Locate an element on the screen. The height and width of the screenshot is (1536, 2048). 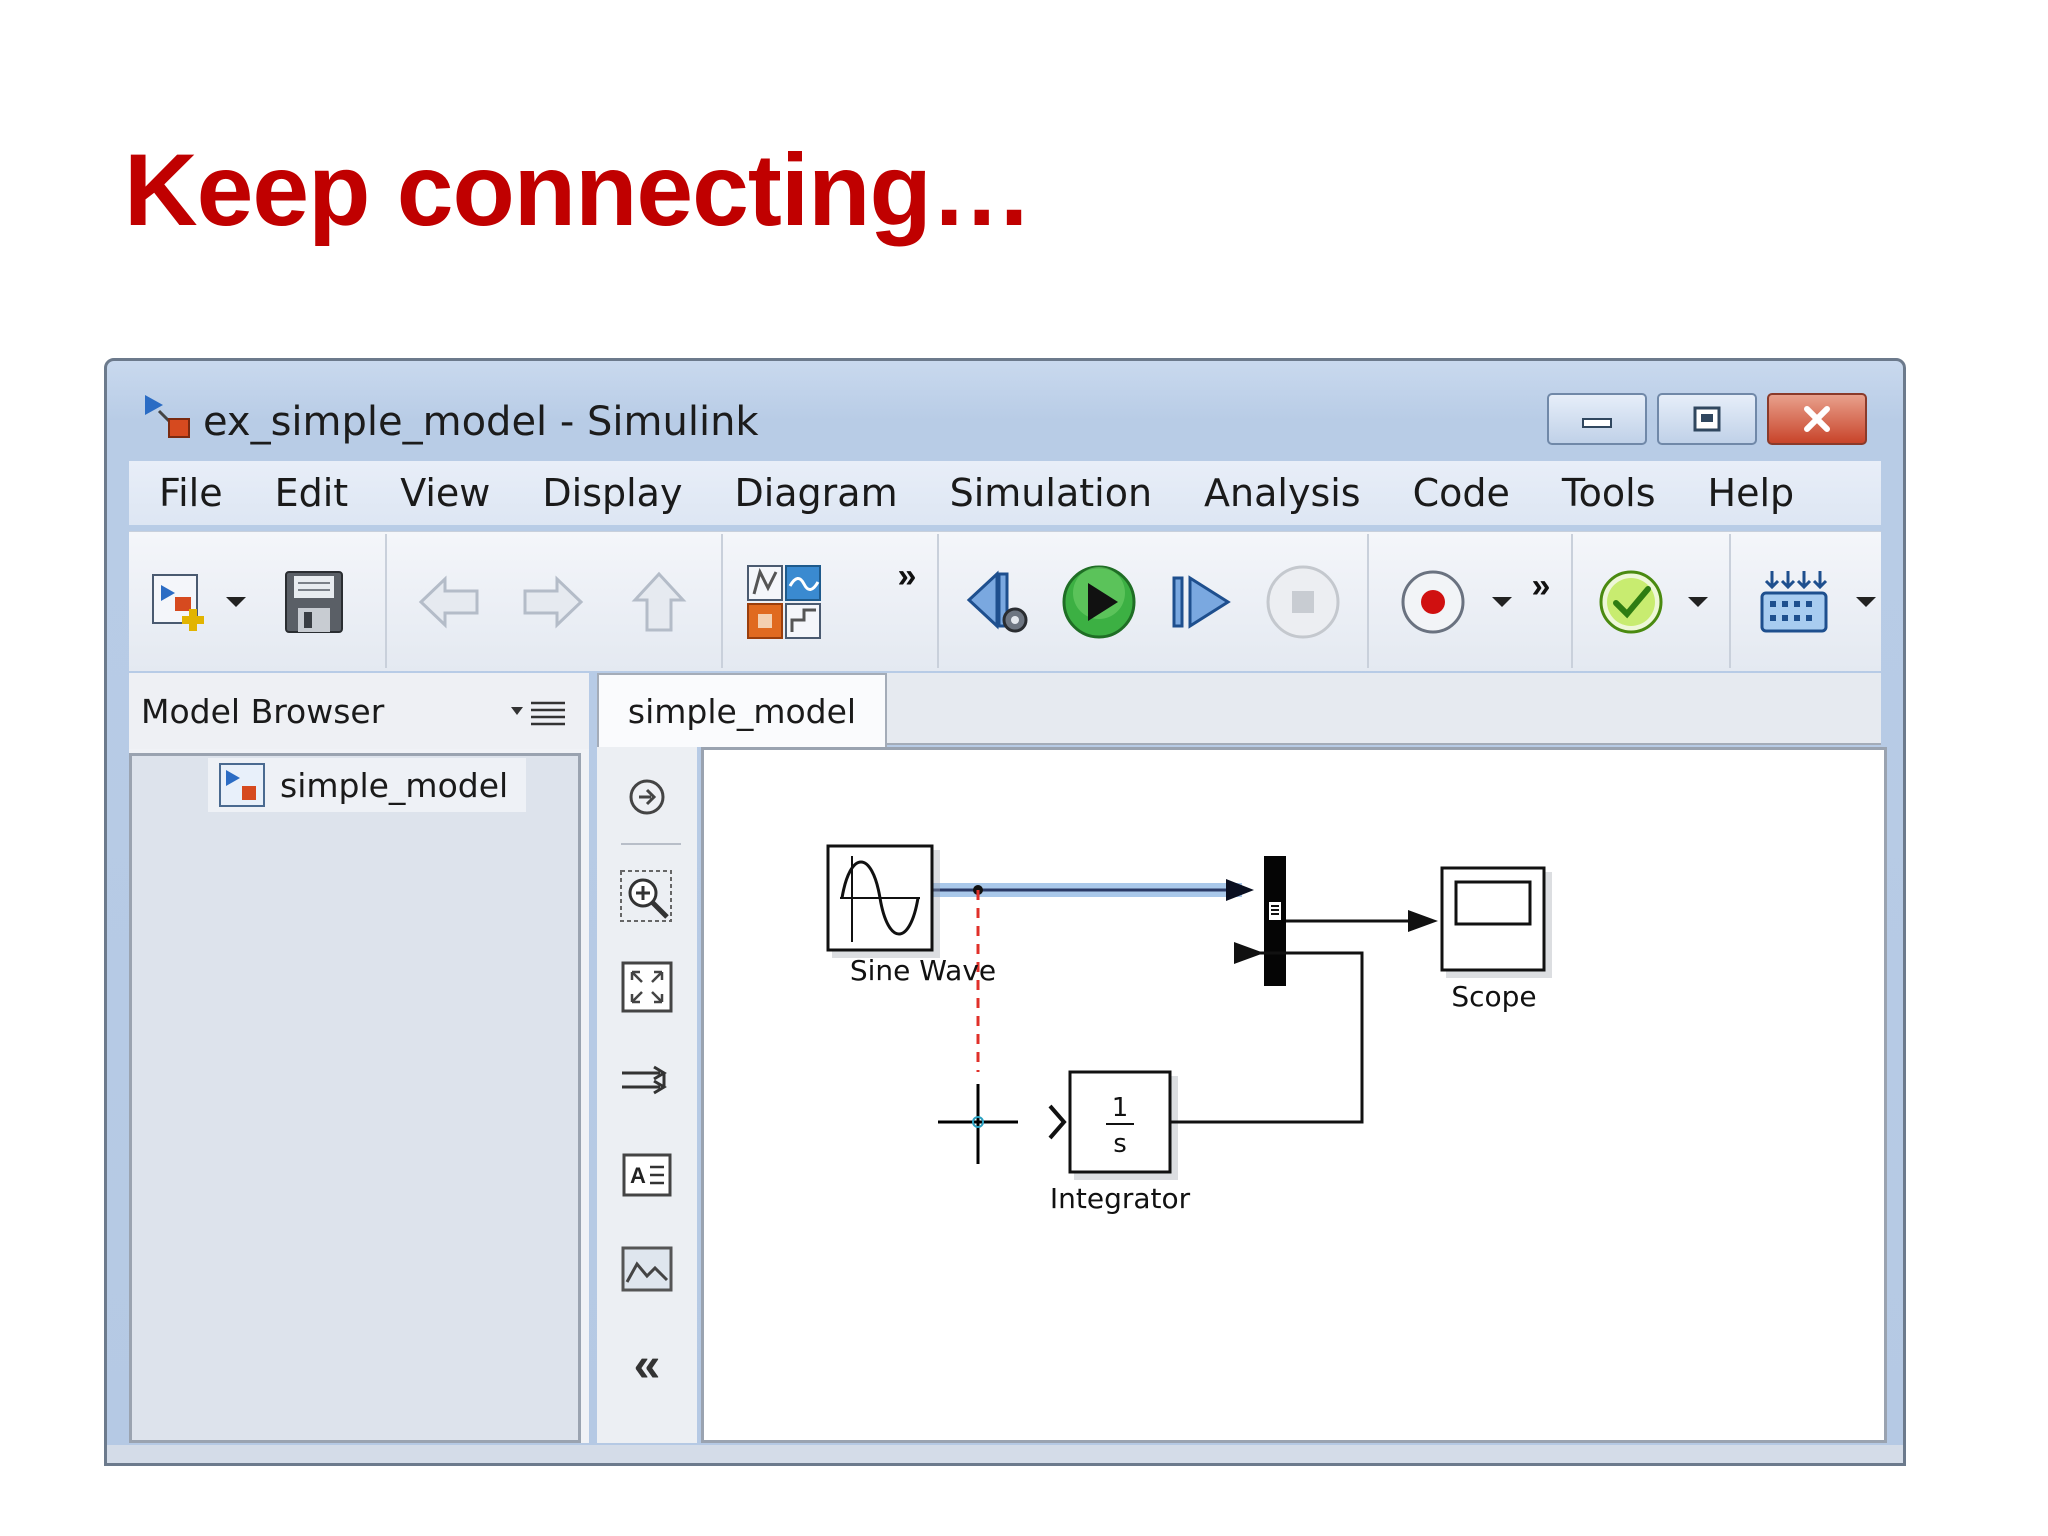
save-button is located at coordinates (314, 602).